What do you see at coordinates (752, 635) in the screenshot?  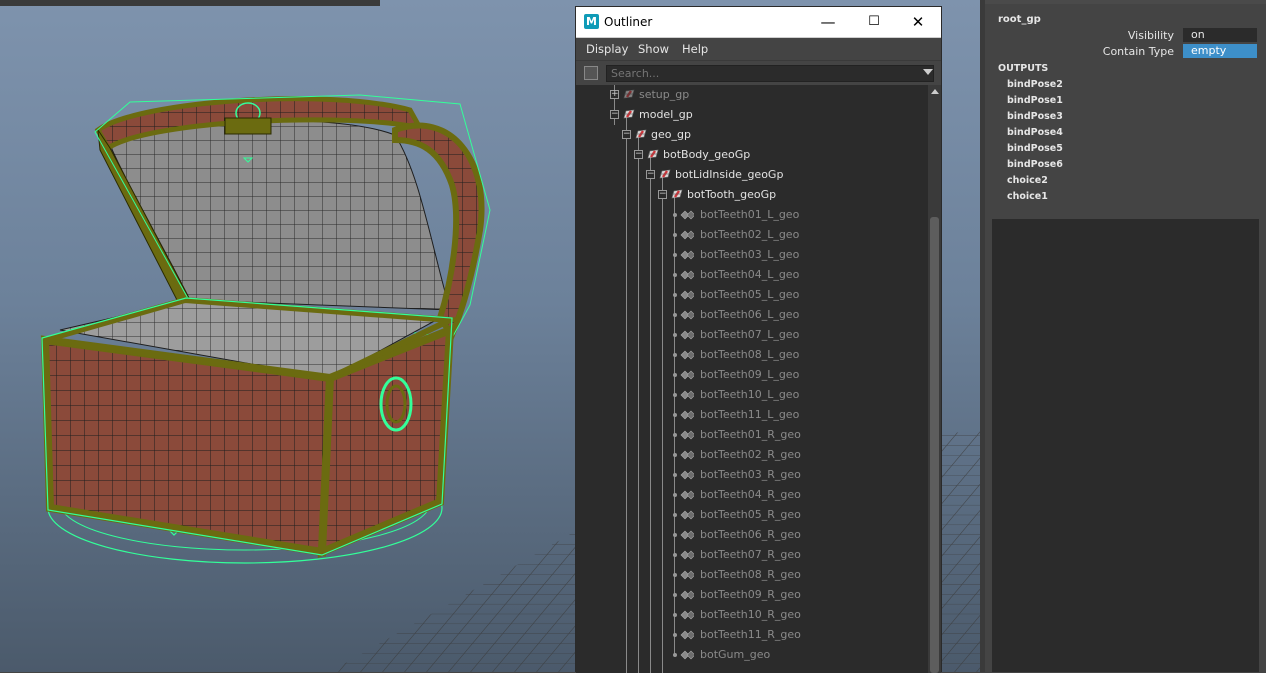 I see `tree-row: botTeeth11_R_geo` at bounding box center [752, 635].